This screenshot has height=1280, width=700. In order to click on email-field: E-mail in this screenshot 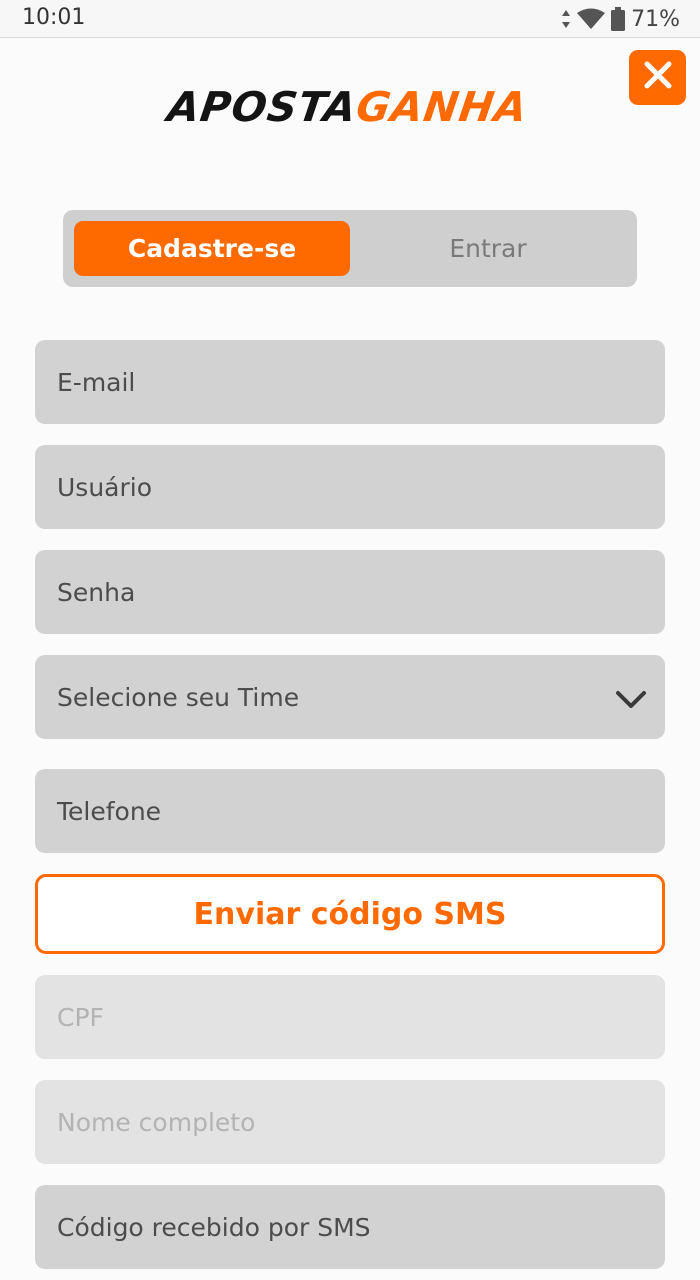, I will do `click(350, 382)`.